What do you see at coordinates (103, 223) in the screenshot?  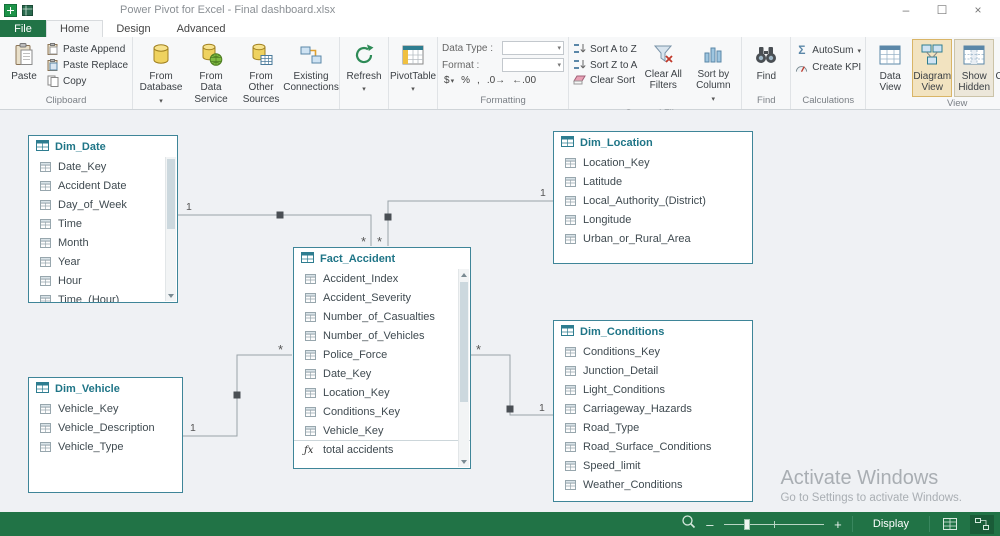 I see `field-row: Time` at bounding box center [103, 223].